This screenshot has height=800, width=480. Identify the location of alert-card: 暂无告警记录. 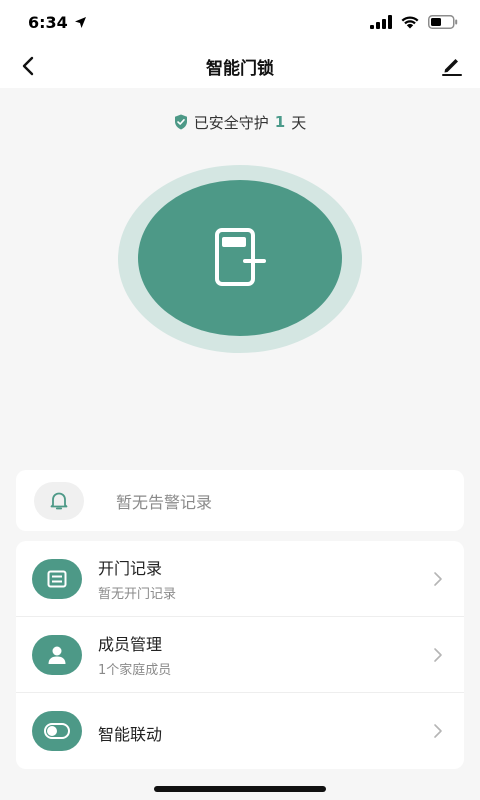
(240, 500).